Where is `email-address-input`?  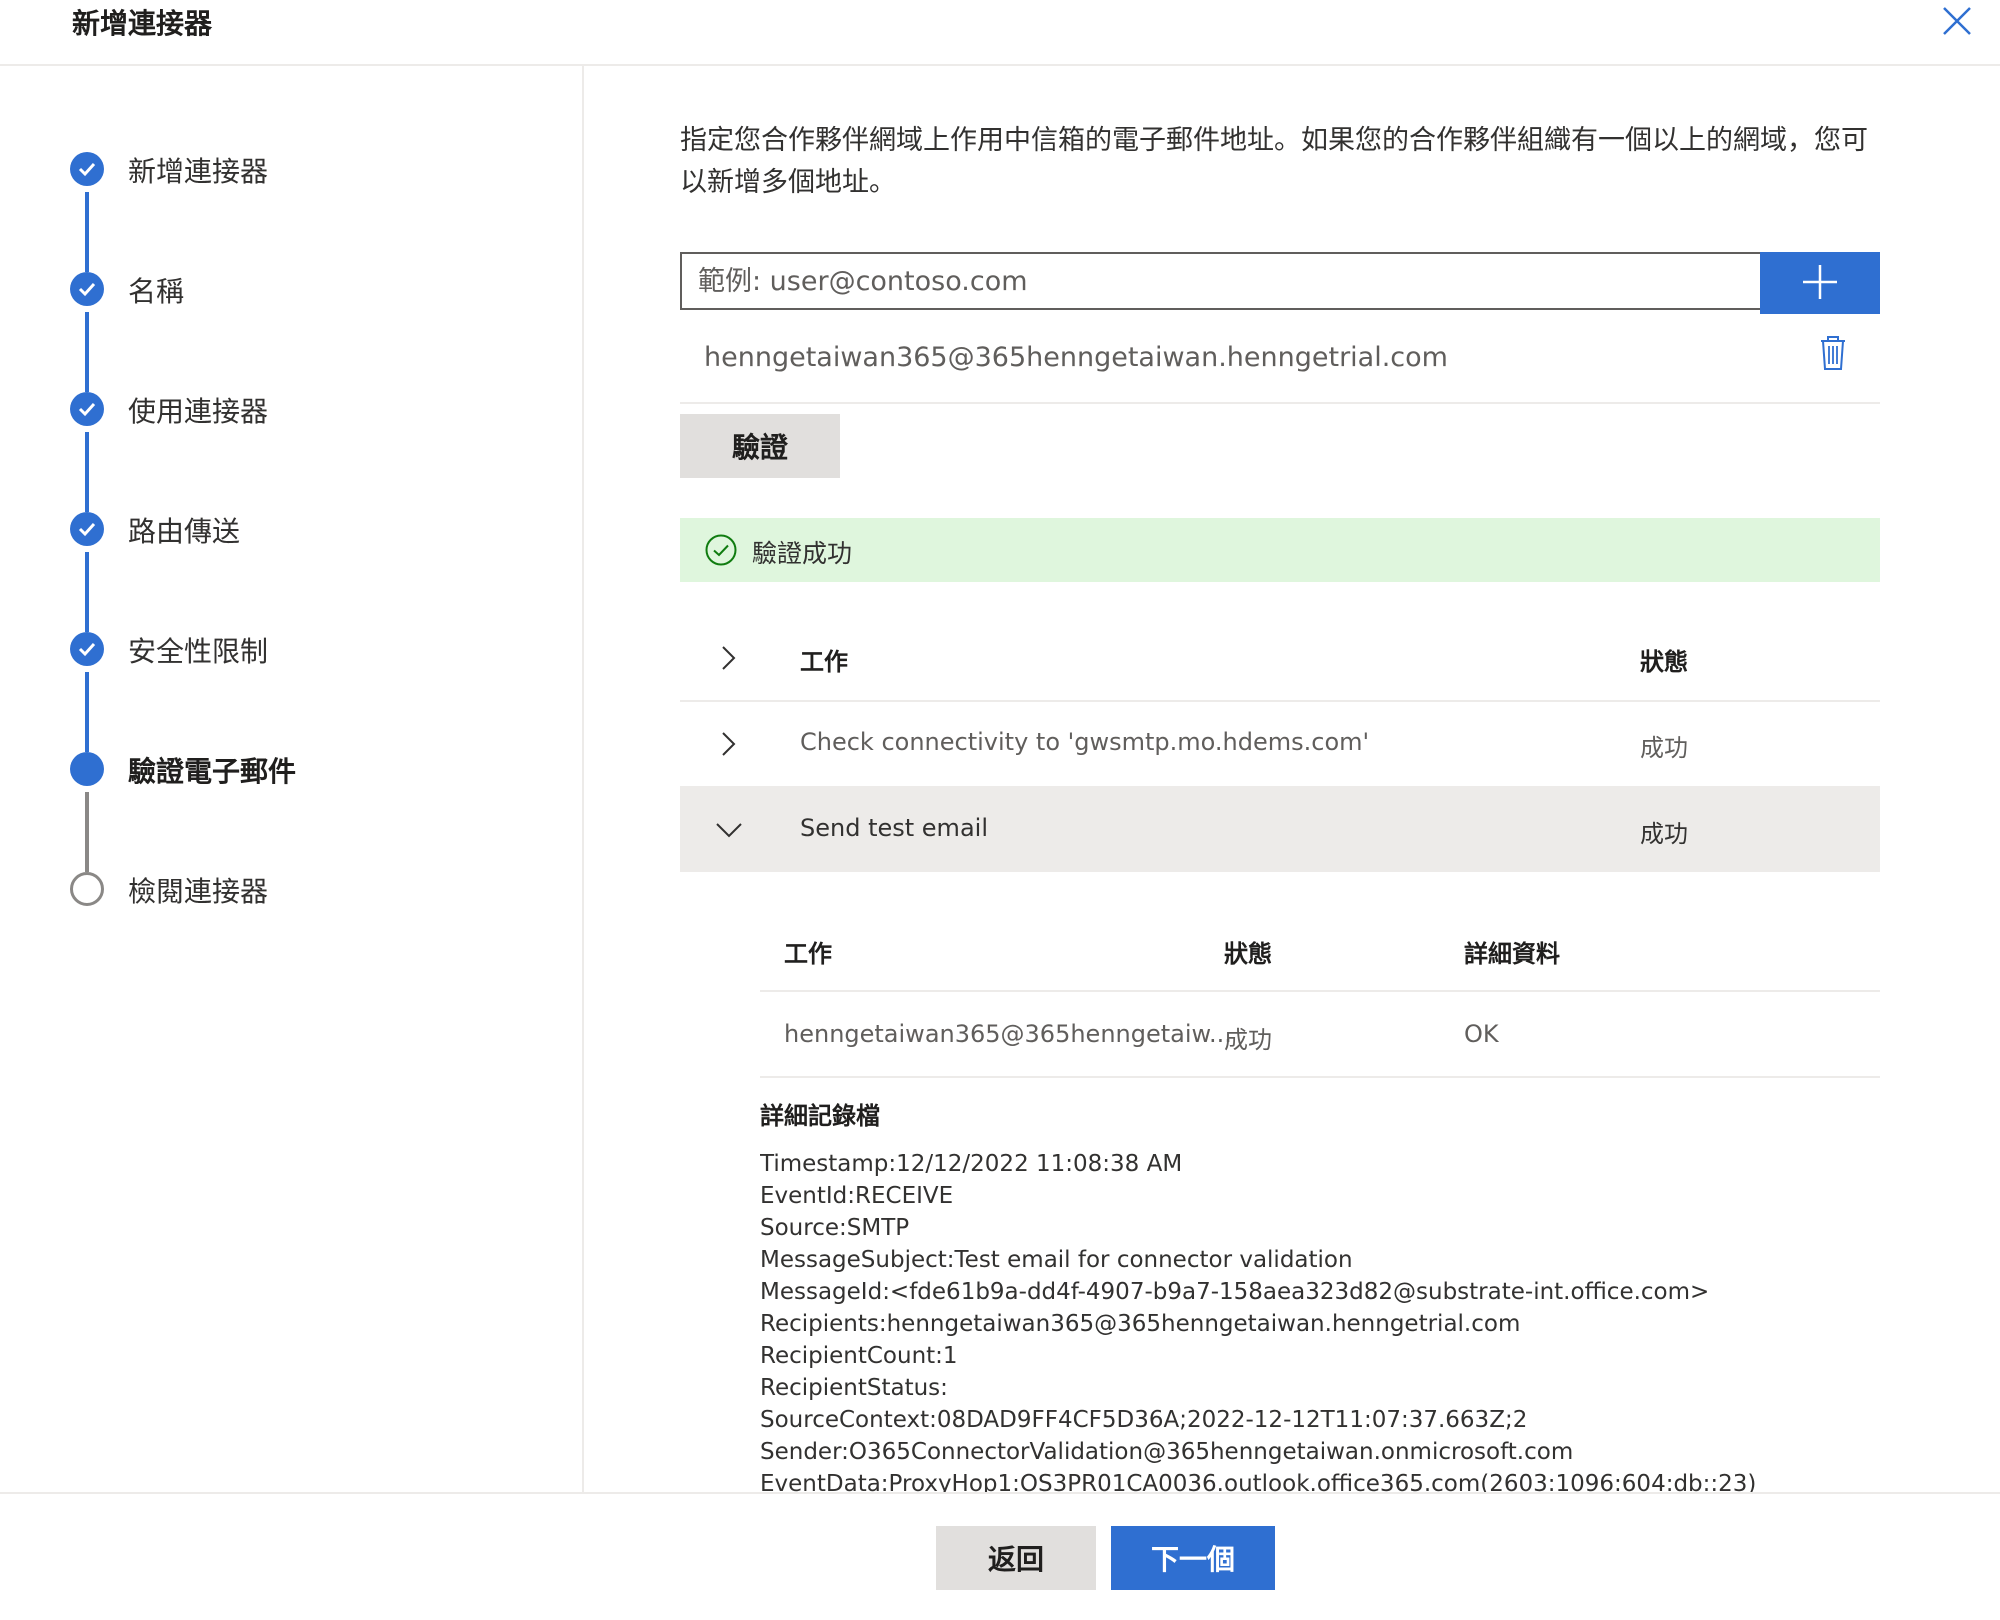 email-address-input is located at coordinates (1225, 281).